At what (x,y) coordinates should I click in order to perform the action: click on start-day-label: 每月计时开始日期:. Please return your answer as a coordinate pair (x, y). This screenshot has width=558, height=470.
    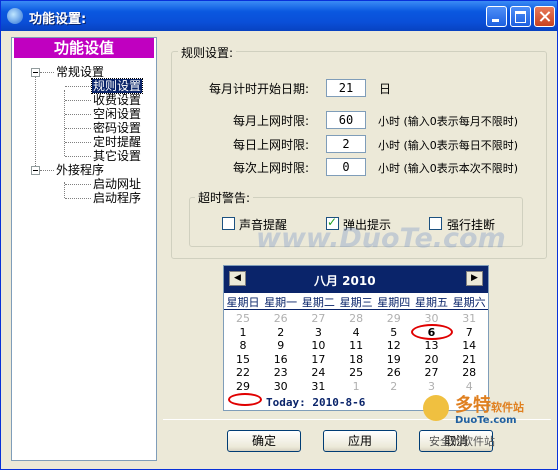
    Looking at the image, I should click on (259, 89).